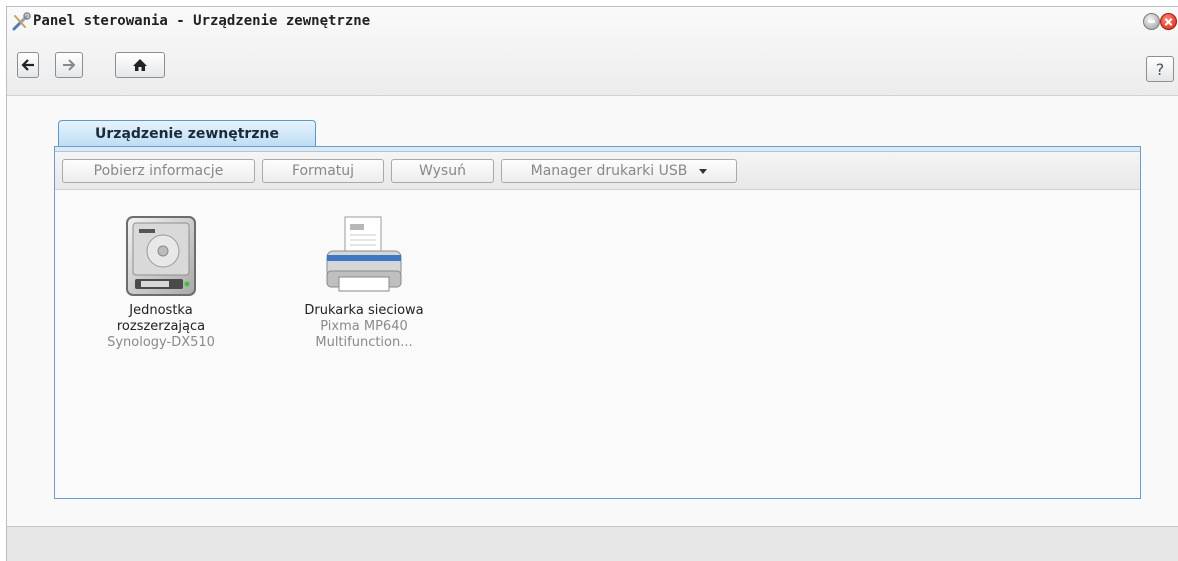 The width and height of the screenshot is (1178, 561). I want to click on arrow-left-icon, so click(27, 65).